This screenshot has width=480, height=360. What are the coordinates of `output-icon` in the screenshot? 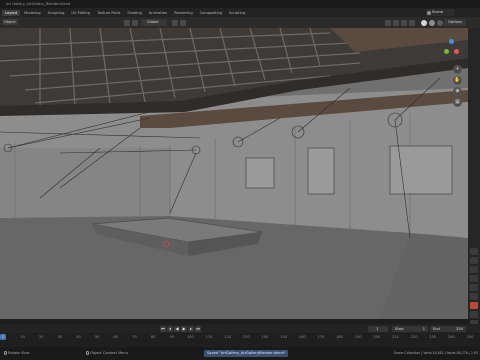 It's located at (474, 269).